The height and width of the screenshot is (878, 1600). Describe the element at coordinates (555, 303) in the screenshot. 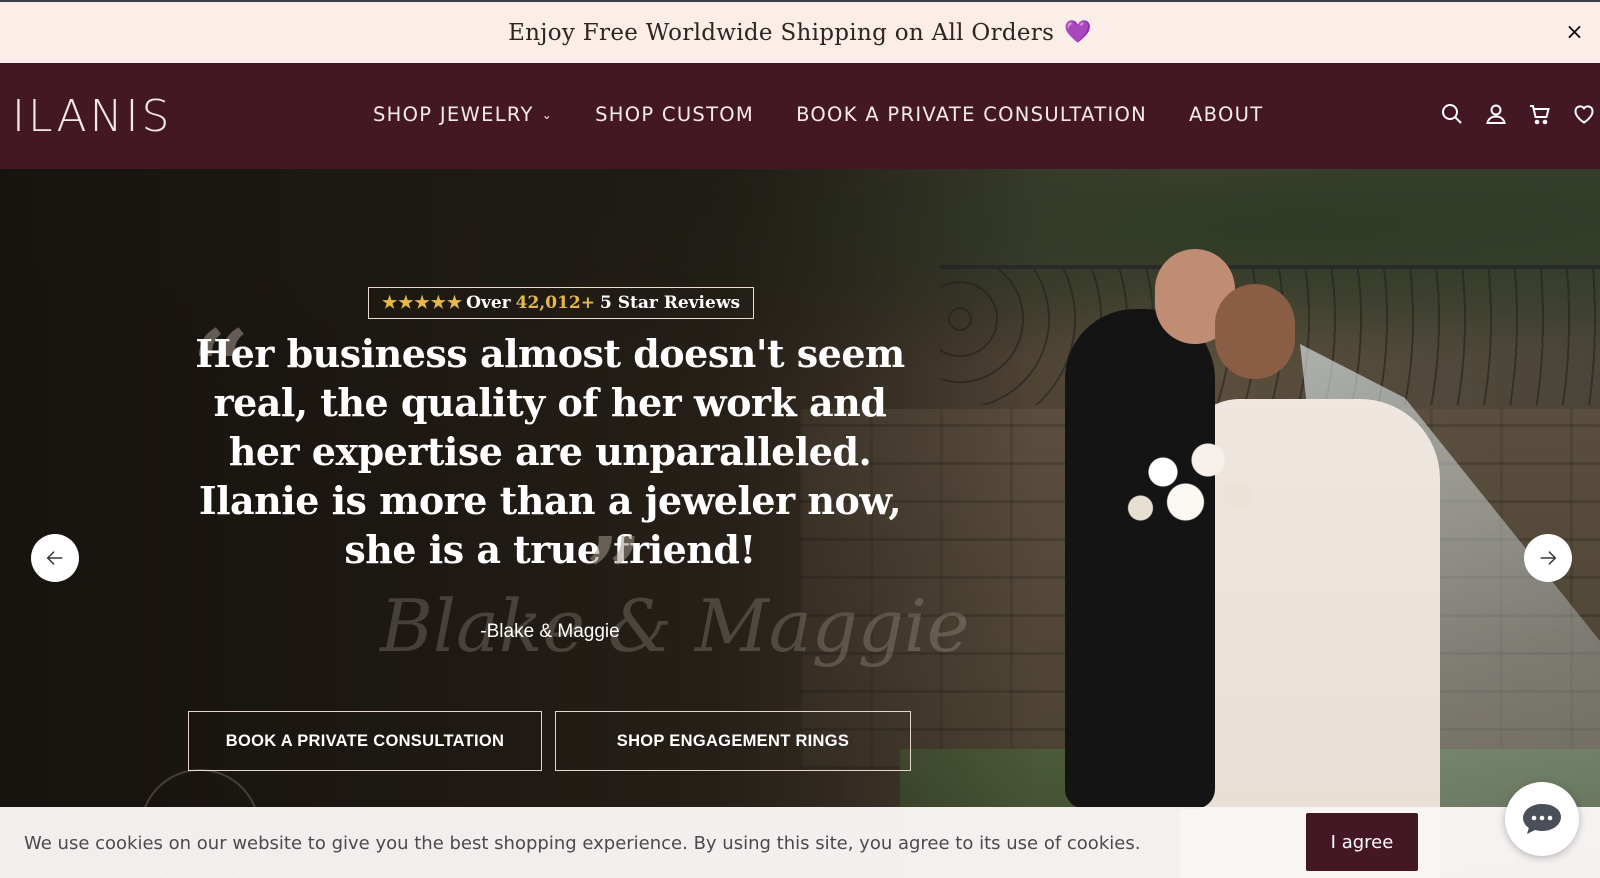

I see `reviews-count: 42,012+` at that location.